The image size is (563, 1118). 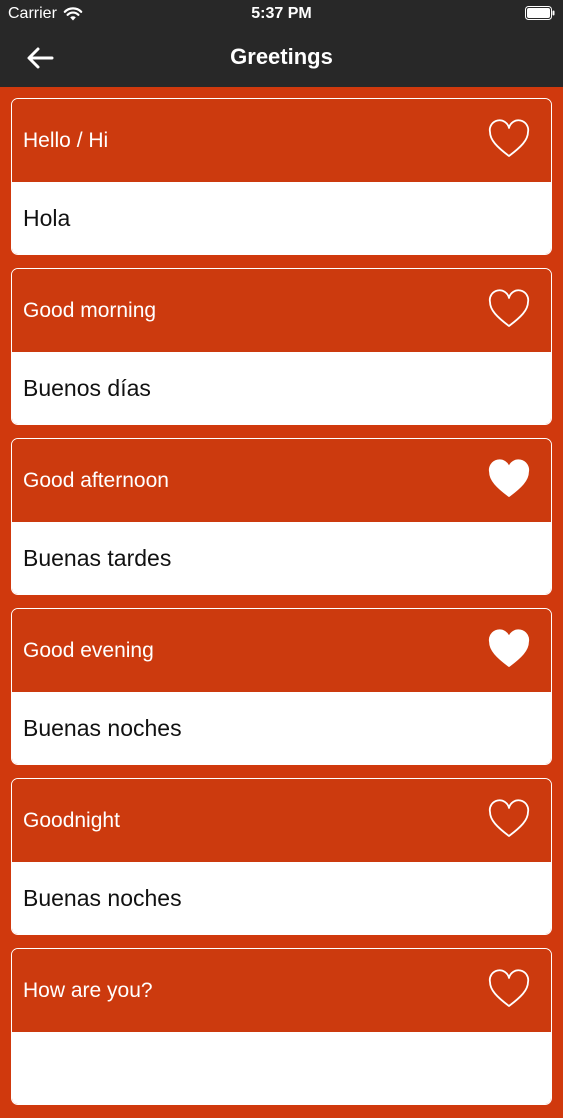 I want to click on spanish-translation: Hola, so click(x=47, y=218).